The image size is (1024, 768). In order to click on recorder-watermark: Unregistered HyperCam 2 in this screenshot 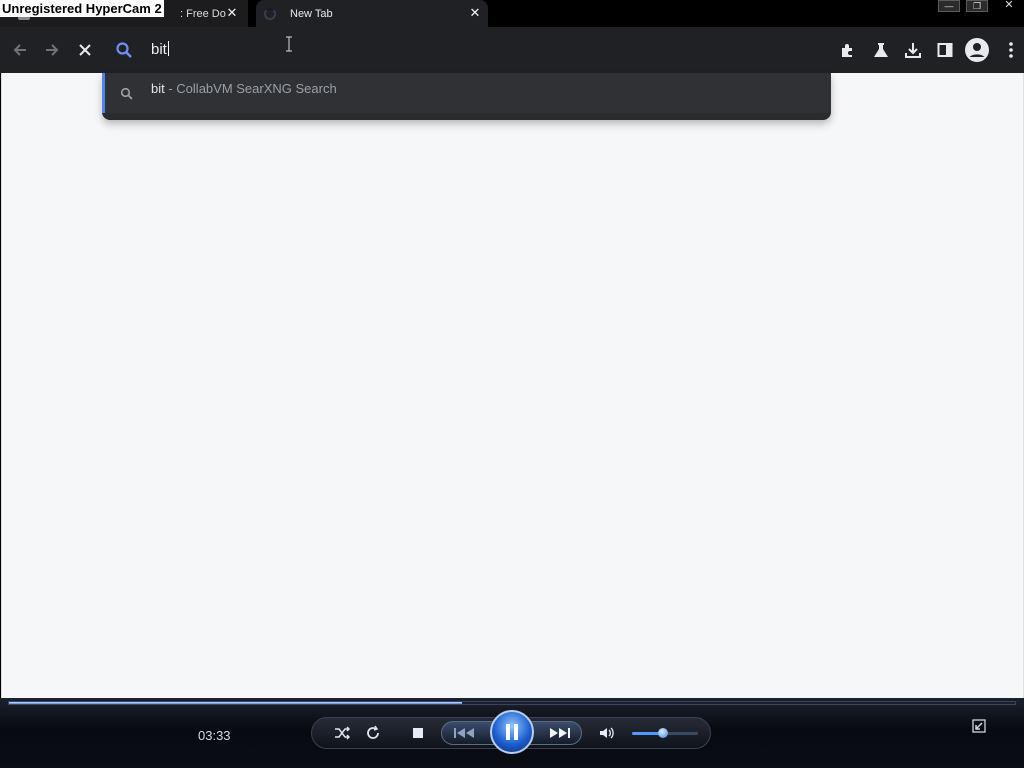, I will do `click(82, 8)`.